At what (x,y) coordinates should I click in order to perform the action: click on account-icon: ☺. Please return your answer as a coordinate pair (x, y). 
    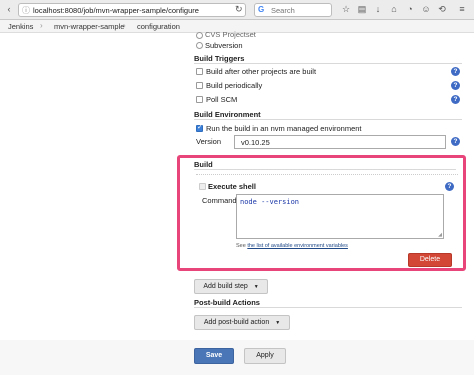
    Looking at the image, I should click on (426, 9).